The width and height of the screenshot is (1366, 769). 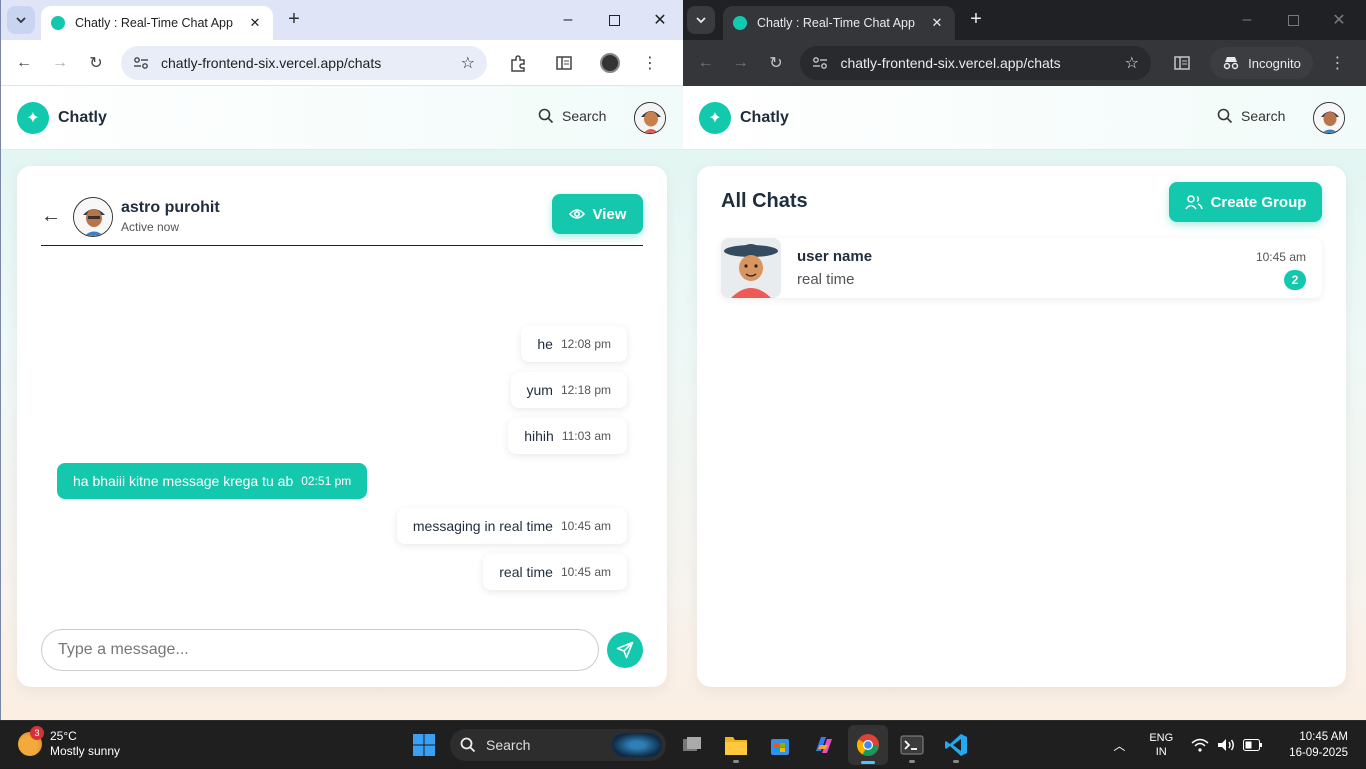 What do you see at coordinates (780, 745) in the screenshot?
I see `microsoft-store-button` at bounding box center [780, 745].